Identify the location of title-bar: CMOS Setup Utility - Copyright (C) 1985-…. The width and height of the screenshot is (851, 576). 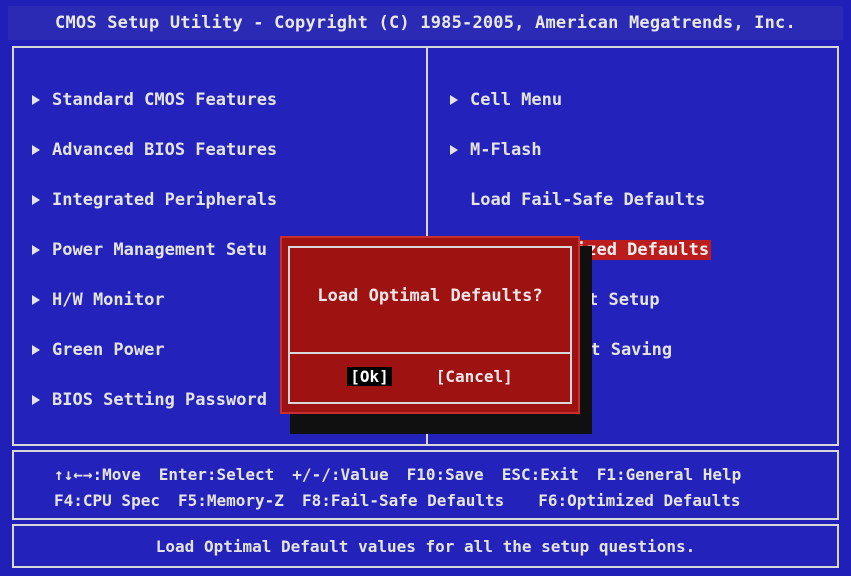
(425, 23).